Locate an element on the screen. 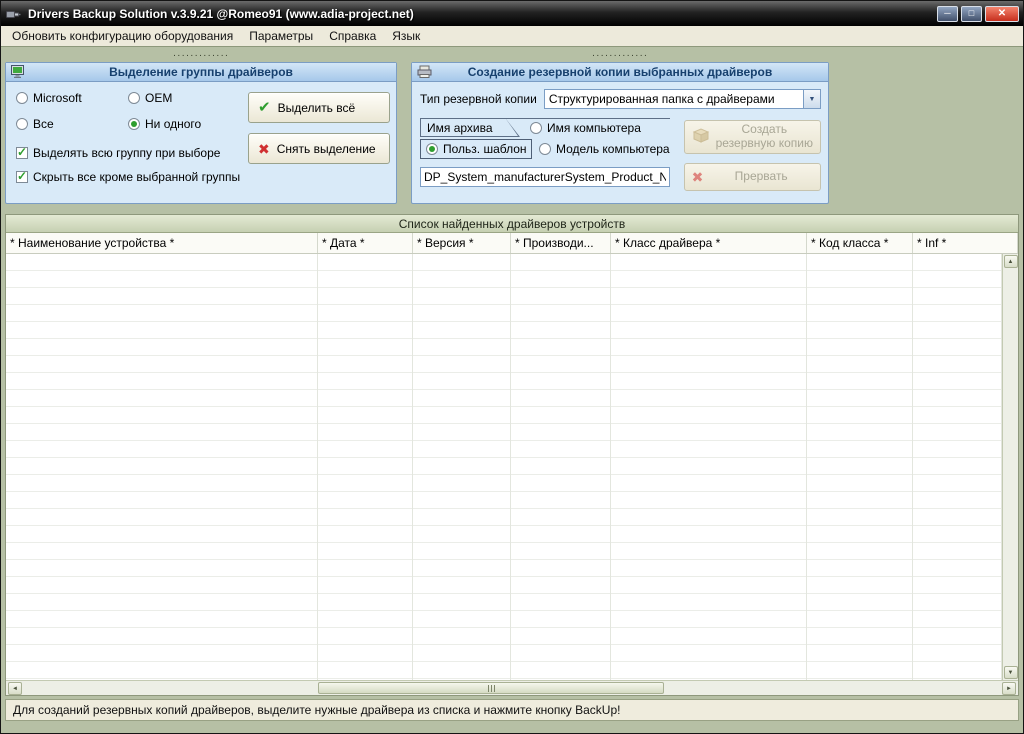  selection-group-title: Выделение группы драйверов is located at coordinates (201, 72).